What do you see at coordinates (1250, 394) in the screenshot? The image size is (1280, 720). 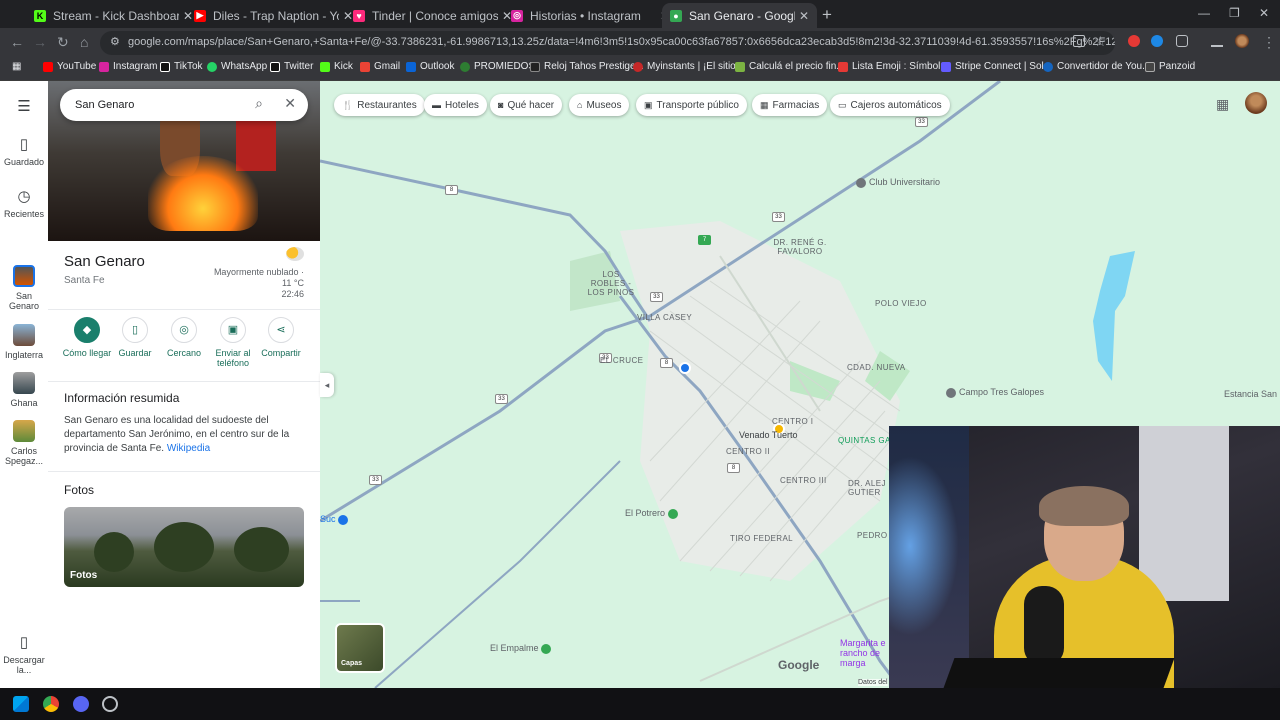 I see `poi-estancia: Estancia San` at bounding box center [1250, 394].